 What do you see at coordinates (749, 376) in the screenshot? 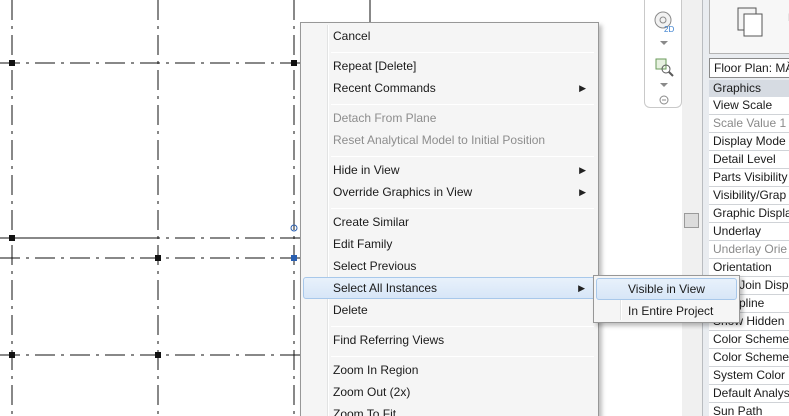
I see `property-row: System Color` at bounding box center [749, 376].